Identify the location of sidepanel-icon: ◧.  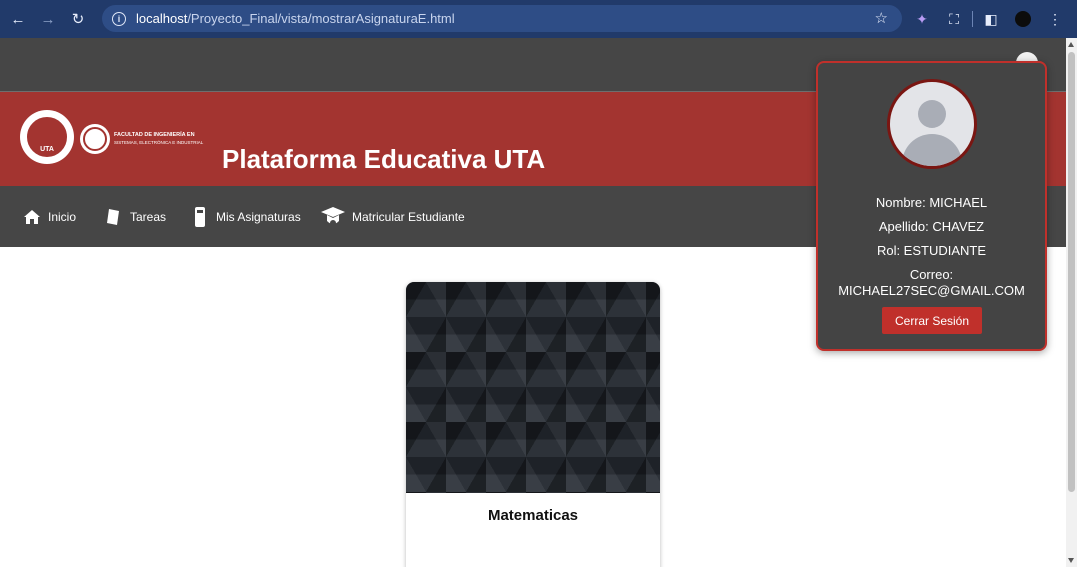
(991, 19).